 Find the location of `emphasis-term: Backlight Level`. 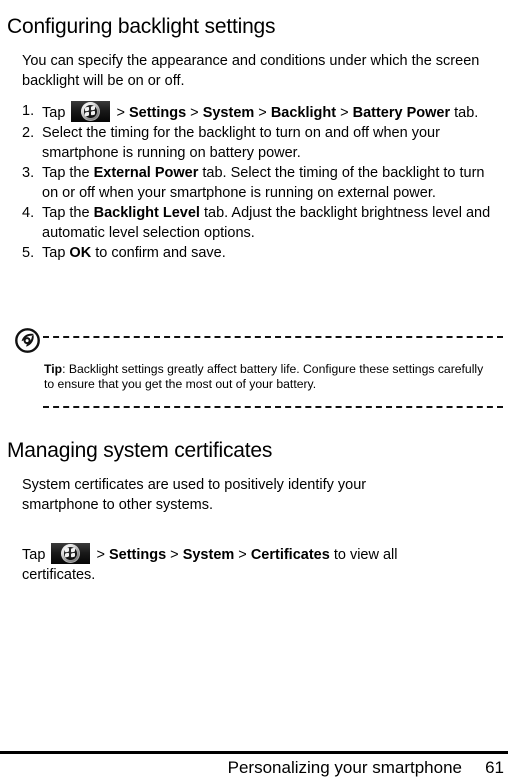

emphasis-term: Backlight Level is located at coordinates (146, 213).